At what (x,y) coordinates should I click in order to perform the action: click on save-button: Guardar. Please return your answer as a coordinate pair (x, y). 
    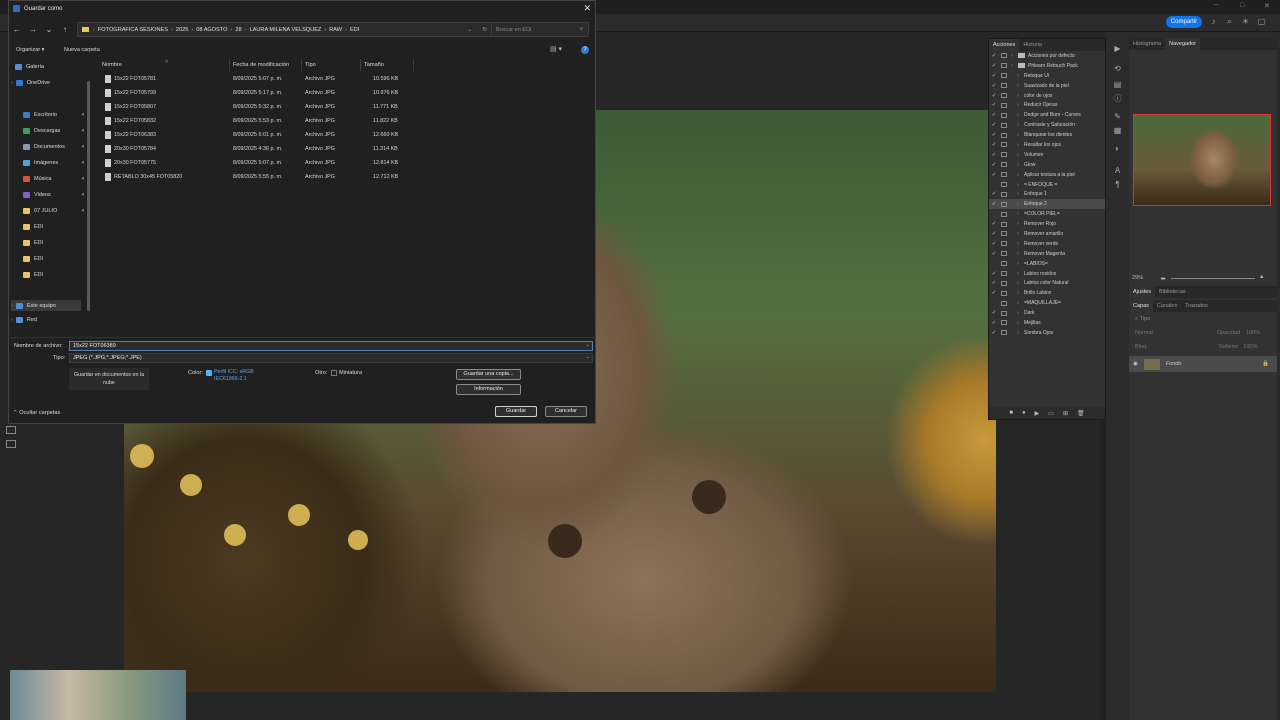
    Looking at the image, I should click on (516, 411).